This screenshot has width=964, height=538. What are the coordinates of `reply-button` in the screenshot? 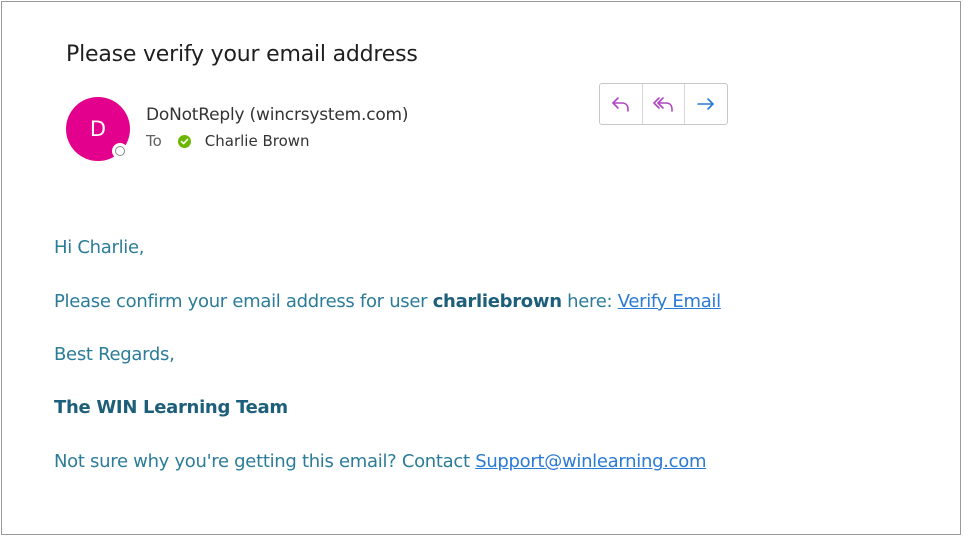 It's located at (621, 104).